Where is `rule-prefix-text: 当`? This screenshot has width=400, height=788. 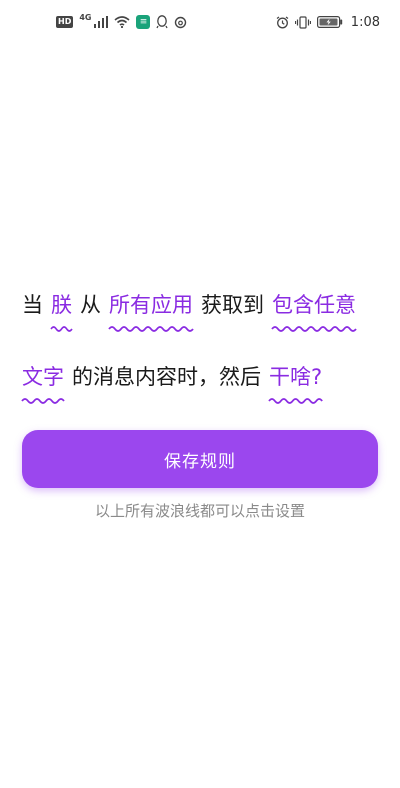
rule-prefix-text: 当 is located at coordinates (32, 305).